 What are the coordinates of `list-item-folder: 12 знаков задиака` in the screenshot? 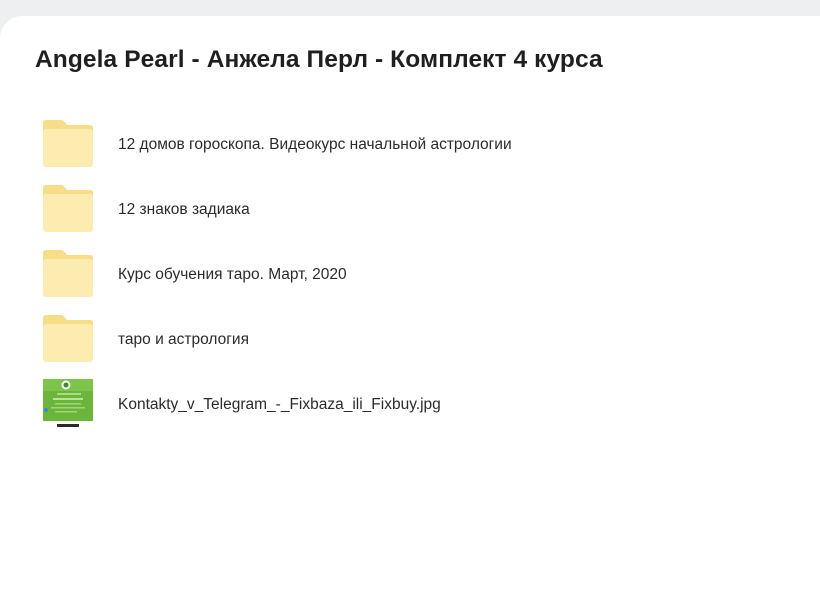 It's located at (410, 209).